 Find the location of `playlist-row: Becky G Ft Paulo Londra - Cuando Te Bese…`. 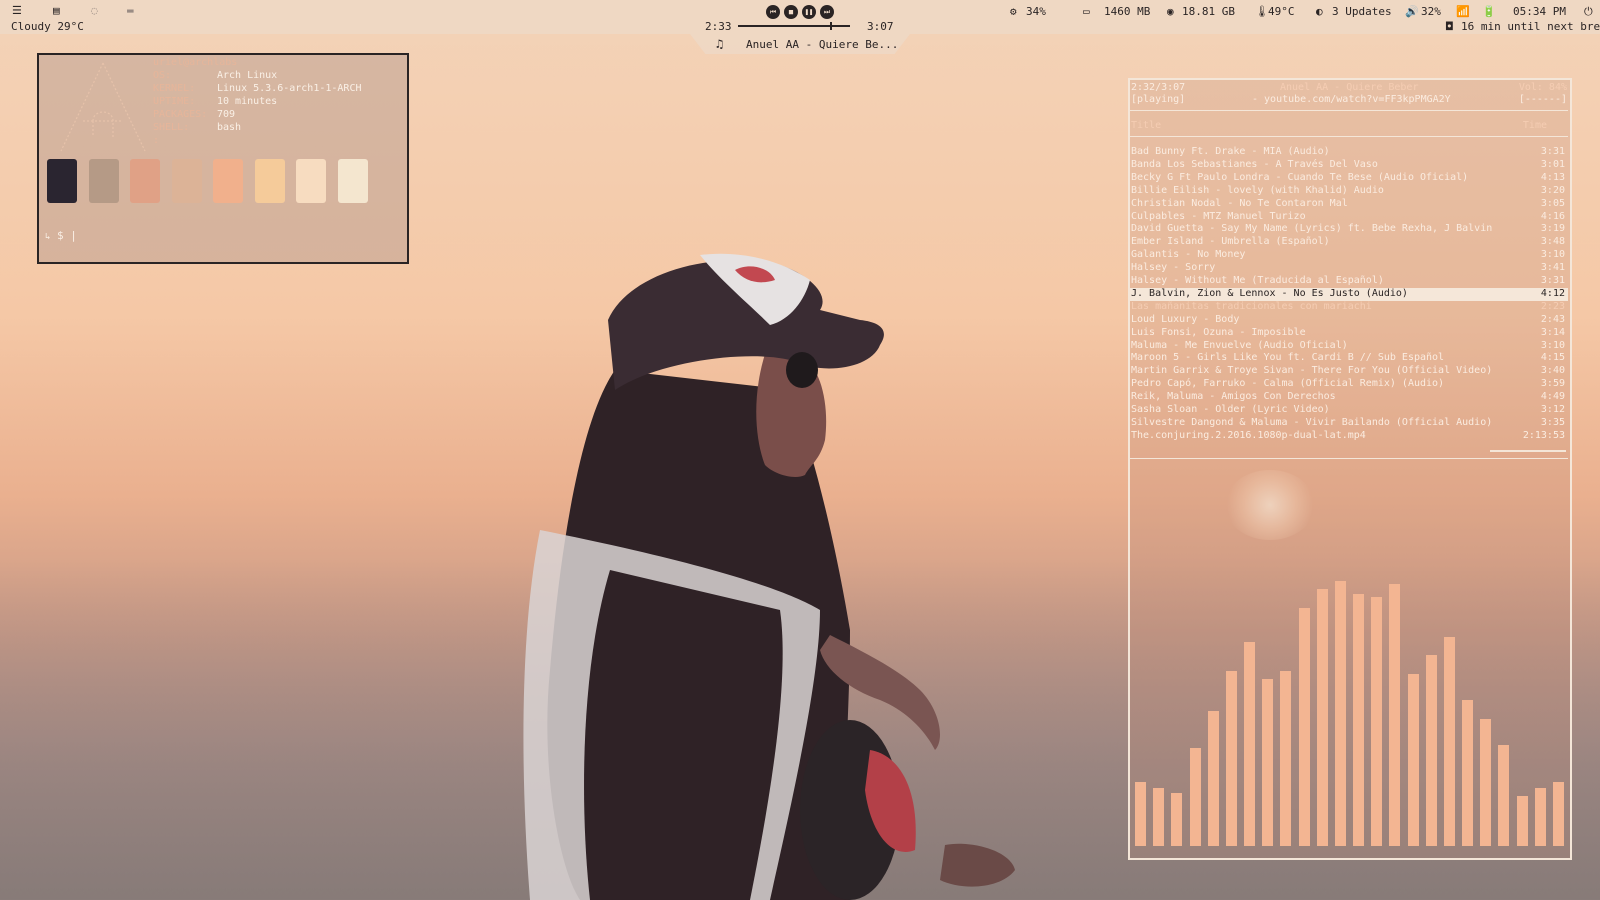

playlist-row: Becky G Ft Paulo Londra - Cuando Te Bese… is located at coordinates (1349, 178).